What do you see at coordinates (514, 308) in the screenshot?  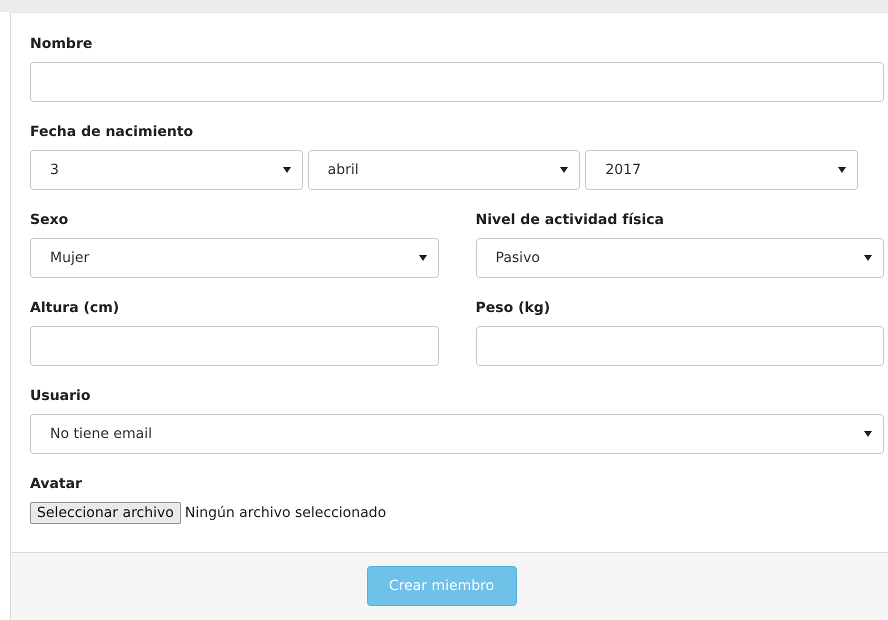 I see `field-label: Peso (kg)` at bounding box center [514, 308].